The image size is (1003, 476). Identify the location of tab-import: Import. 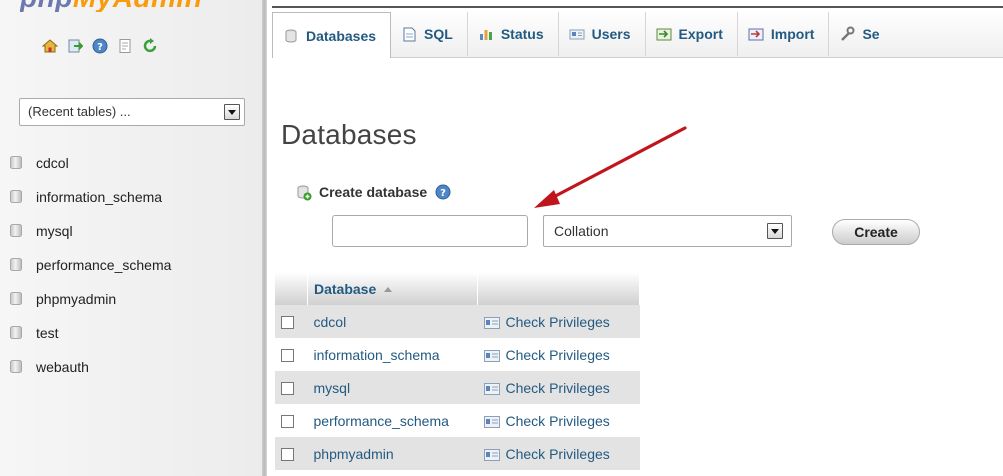
(784, 34).